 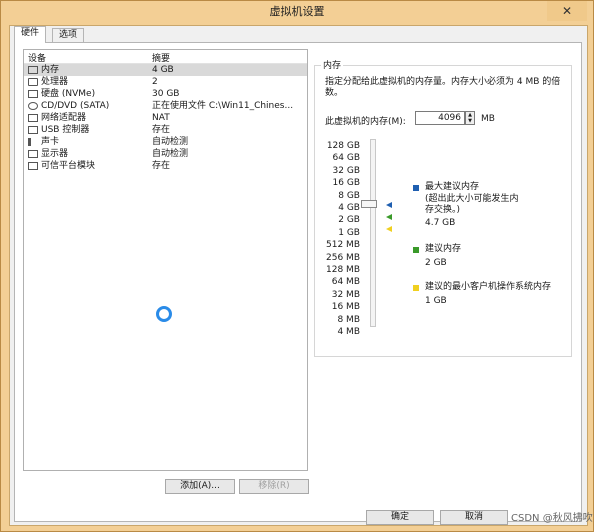 What do you see at coordinates (474, 517) in the screenshot?
I see `cancel-button: 取消` at bounding box center [474, 517].